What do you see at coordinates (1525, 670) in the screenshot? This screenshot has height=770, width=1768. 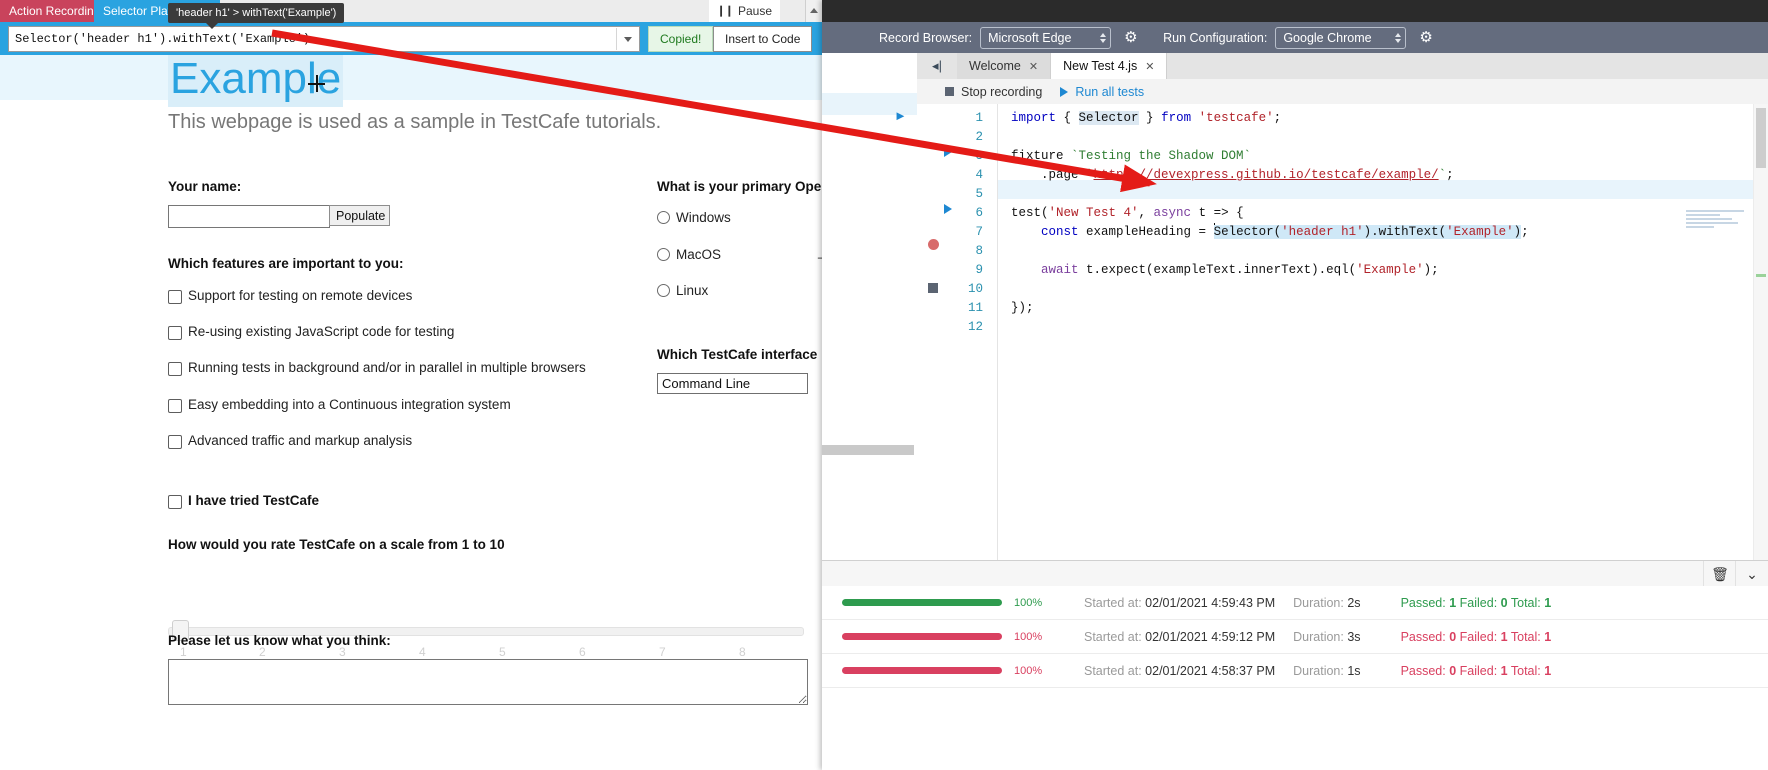 I see `total-label: Total:` at bounding box center [1525, 670].